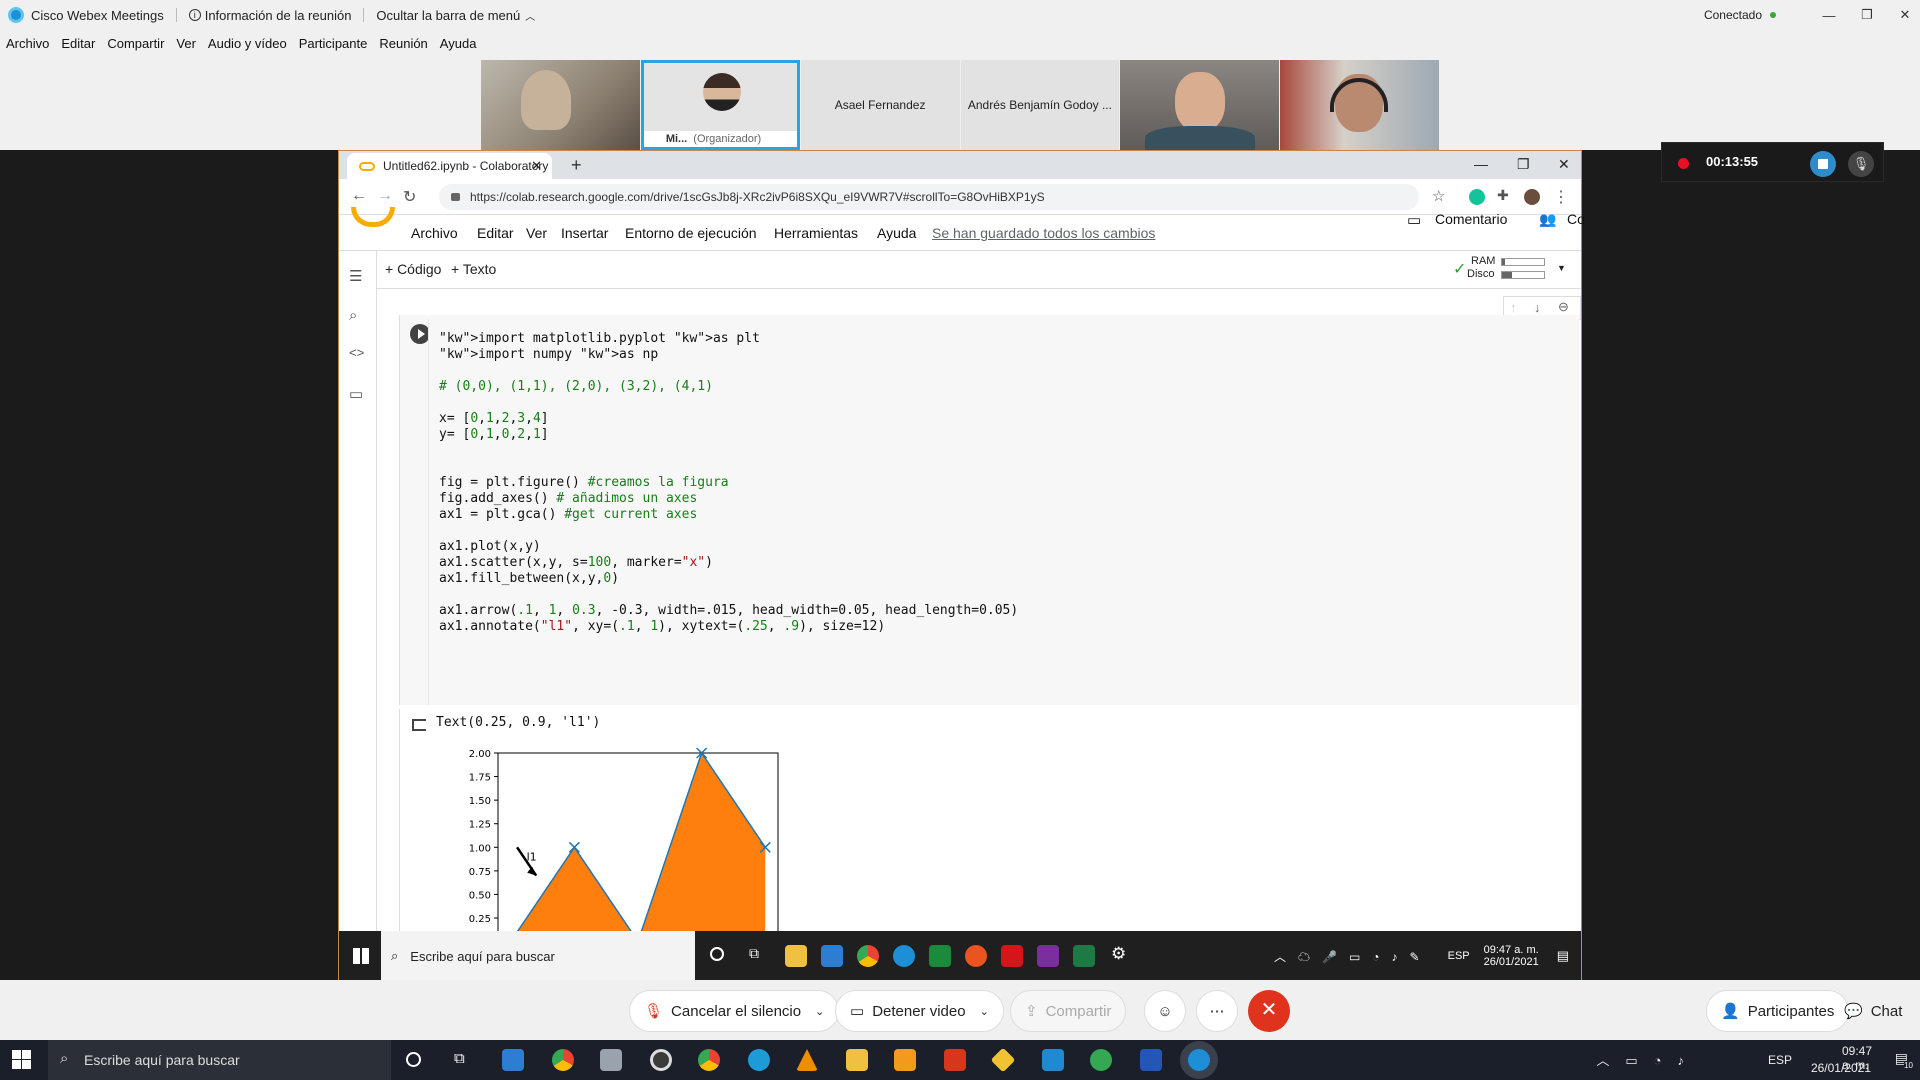 The width and height of the screenshot is (1920, 1080). Describe the element at coordinates (434, 233) in the screenshot. I see `colab-menu-archivo: Archivo` at that location.